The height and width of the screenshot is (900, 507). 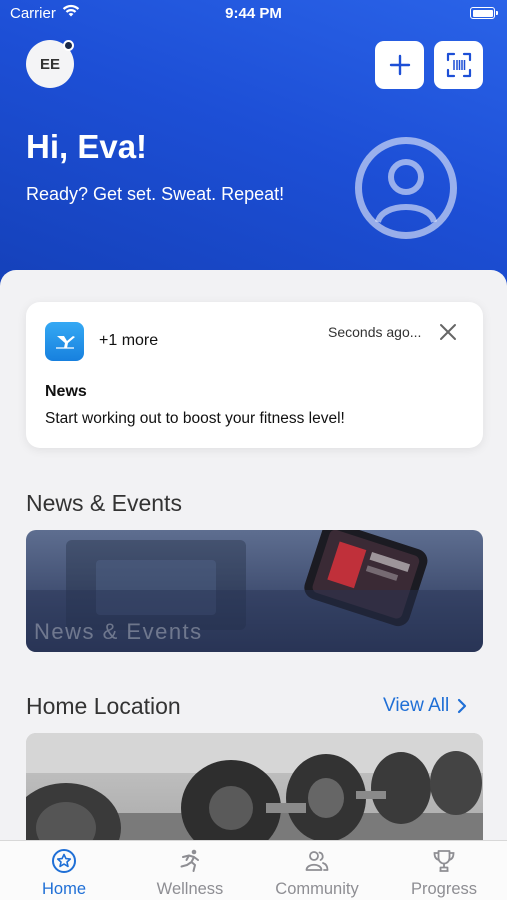 I want to click on home-location-heading: Home Location, so click(x=103, y=706).